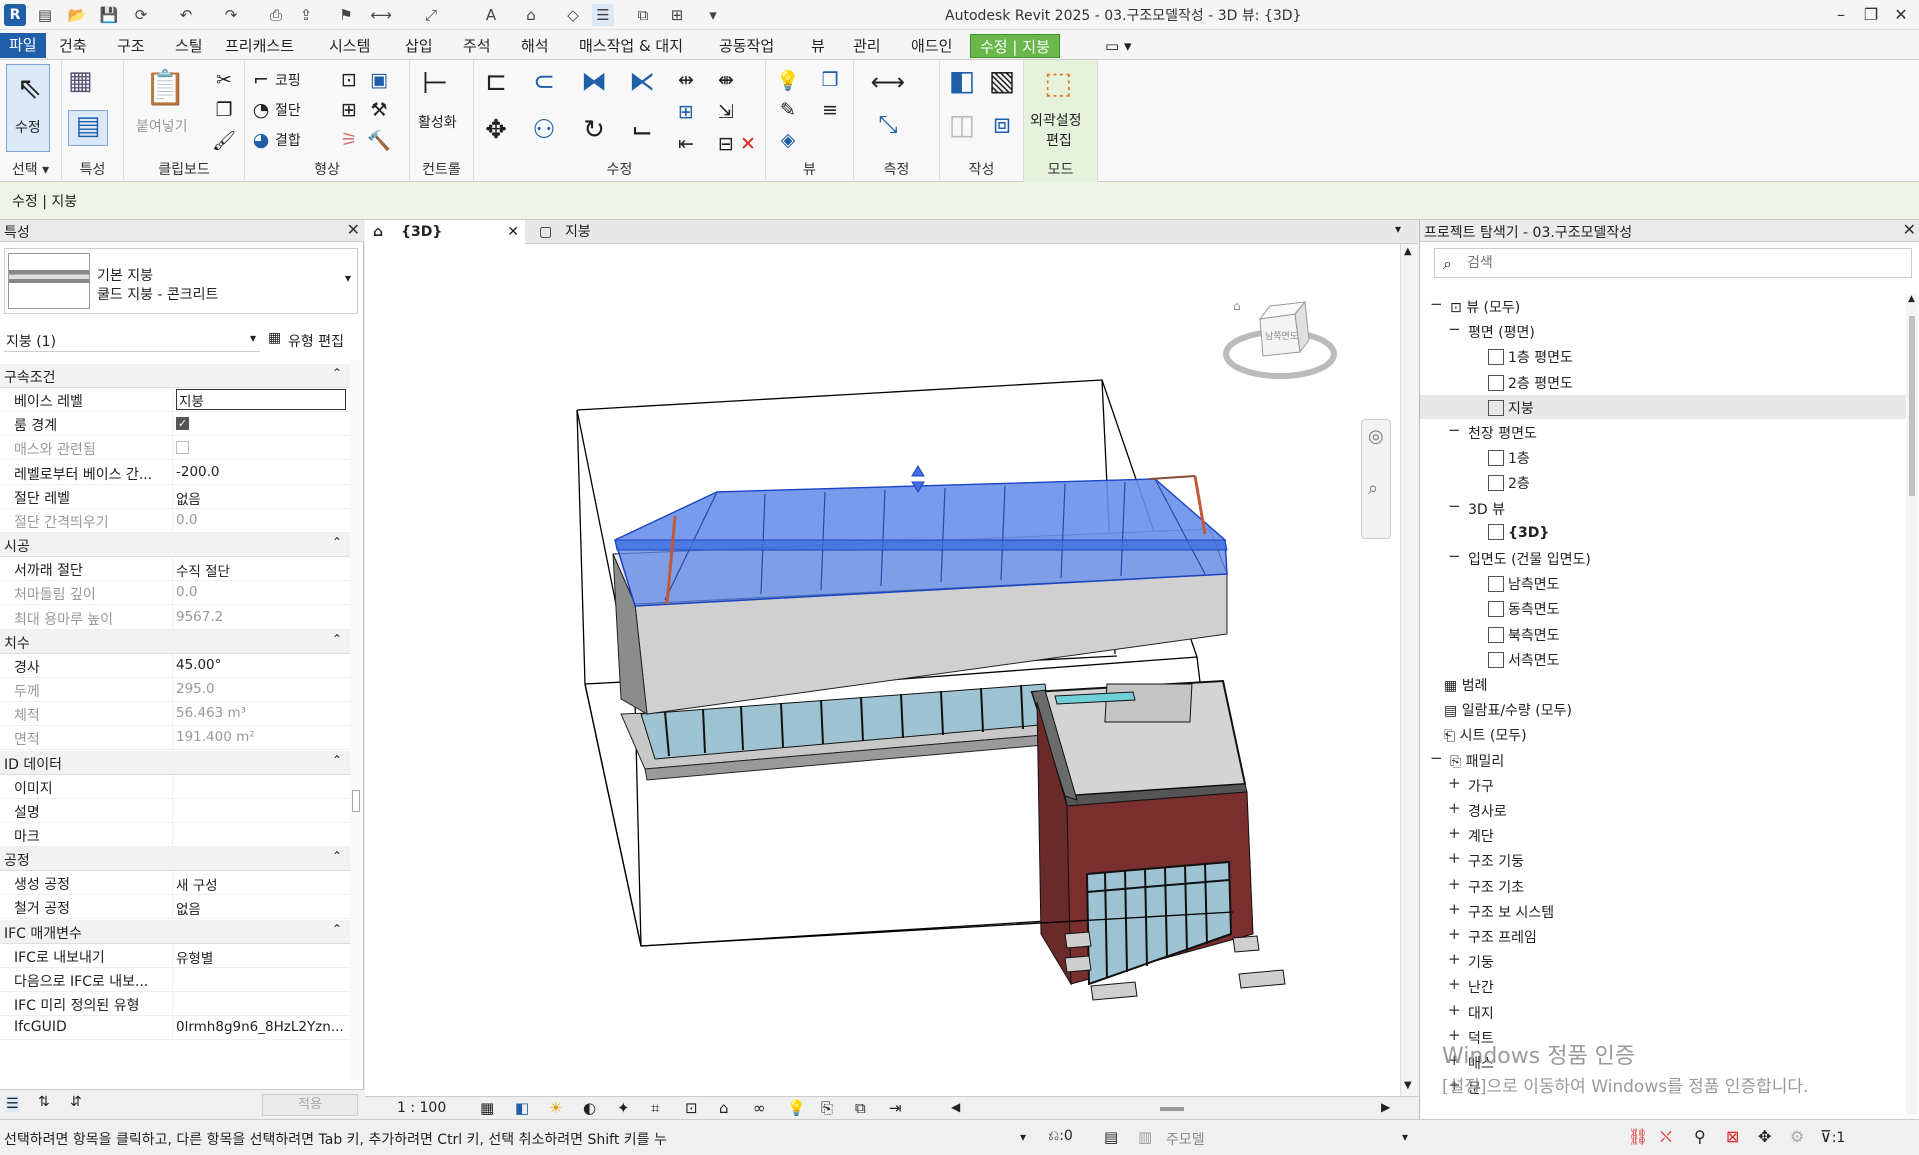 This screenshot has height=1155, width=1919. Describe the element at coordinates (261, 570) in the screenshot. I see `property-value: 수직 절단` at that location.